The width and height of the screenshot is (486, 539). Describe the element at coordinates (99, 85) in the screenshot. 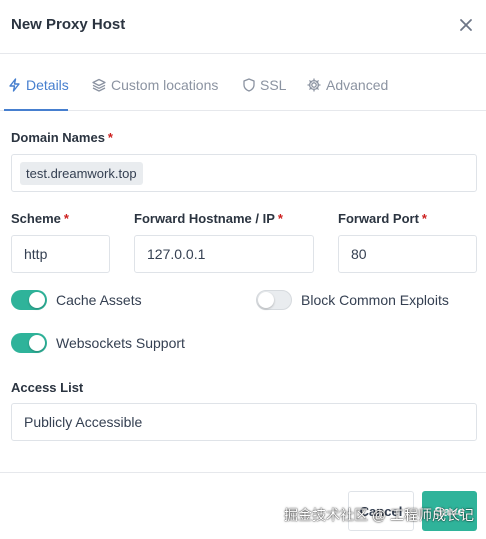

I see `layers-icon` at that location.